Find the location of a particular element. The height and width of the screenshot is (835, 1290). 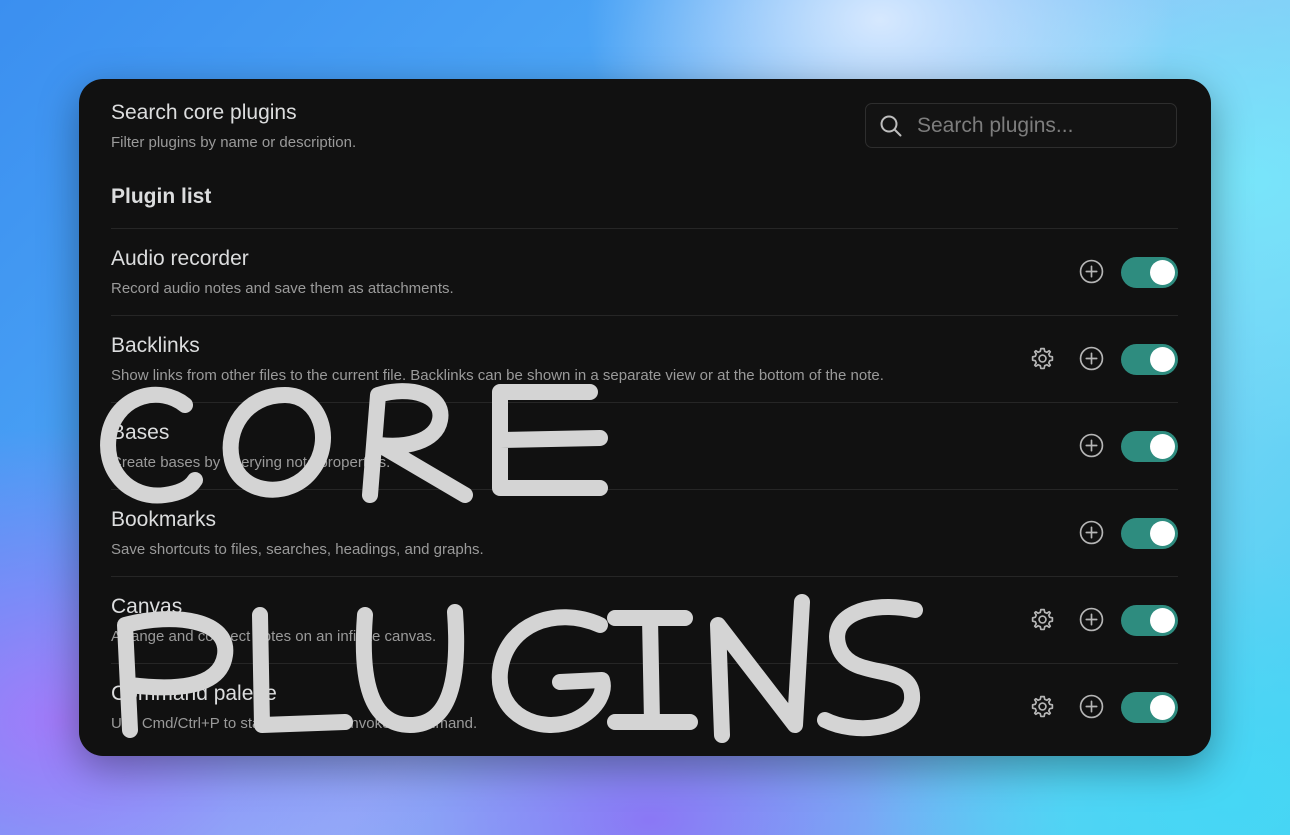

plugin-name: Command palette is located at coordinates (194, 693).